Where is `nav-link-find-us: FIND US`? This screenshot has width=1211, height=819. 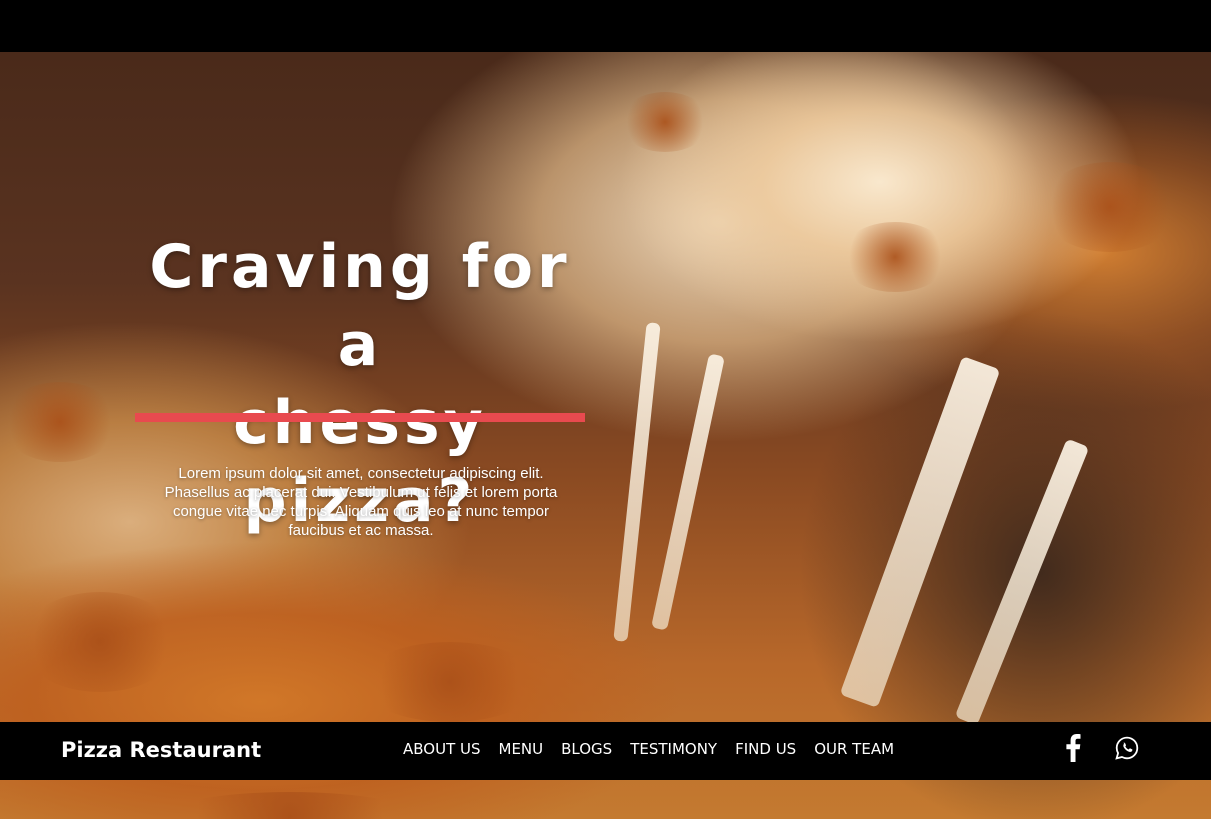
nav-link-find-us: FIND US is located at coordinates (765, 749).